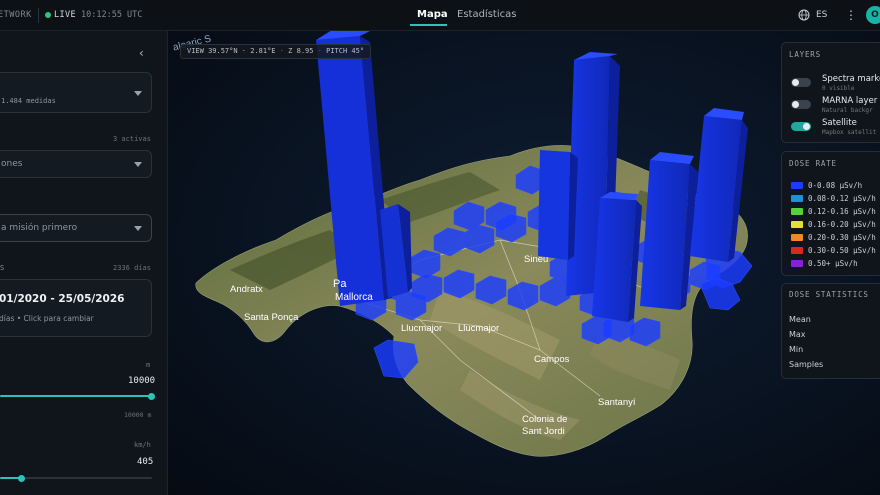  What do you see at coordinates (354, 297) in the screenshot?
I see `label-mallorca: Mallorca` at bounding box center [354, 297].